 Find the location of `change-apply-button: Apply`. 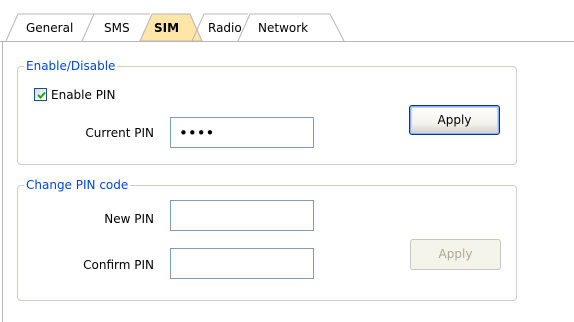

change-apply-button: Apply is located at coordinates (455, 254).